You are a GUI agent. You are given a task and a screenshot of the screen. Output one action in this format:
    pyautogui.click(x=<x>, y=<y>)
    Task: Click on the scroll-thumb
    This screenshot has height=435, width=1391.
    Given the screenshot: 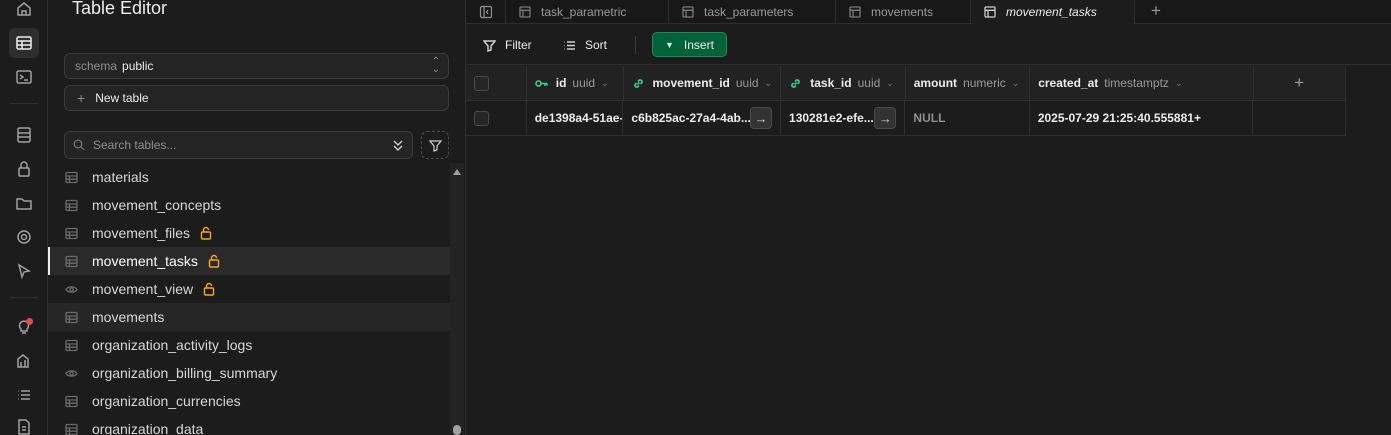 What is the action you would take?
    pyautogui.click(x=457, y=430)
    